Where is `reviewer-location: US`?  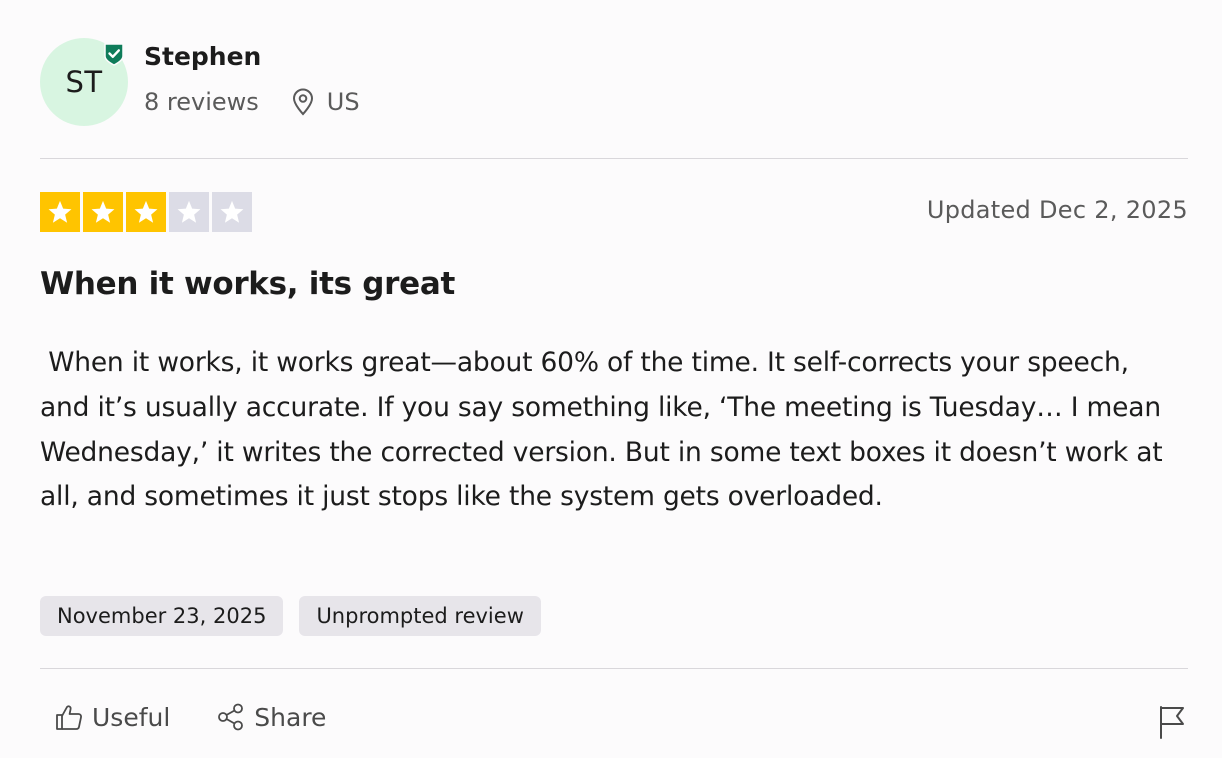
reviewer-location: US is located at coordinates (325, 102).